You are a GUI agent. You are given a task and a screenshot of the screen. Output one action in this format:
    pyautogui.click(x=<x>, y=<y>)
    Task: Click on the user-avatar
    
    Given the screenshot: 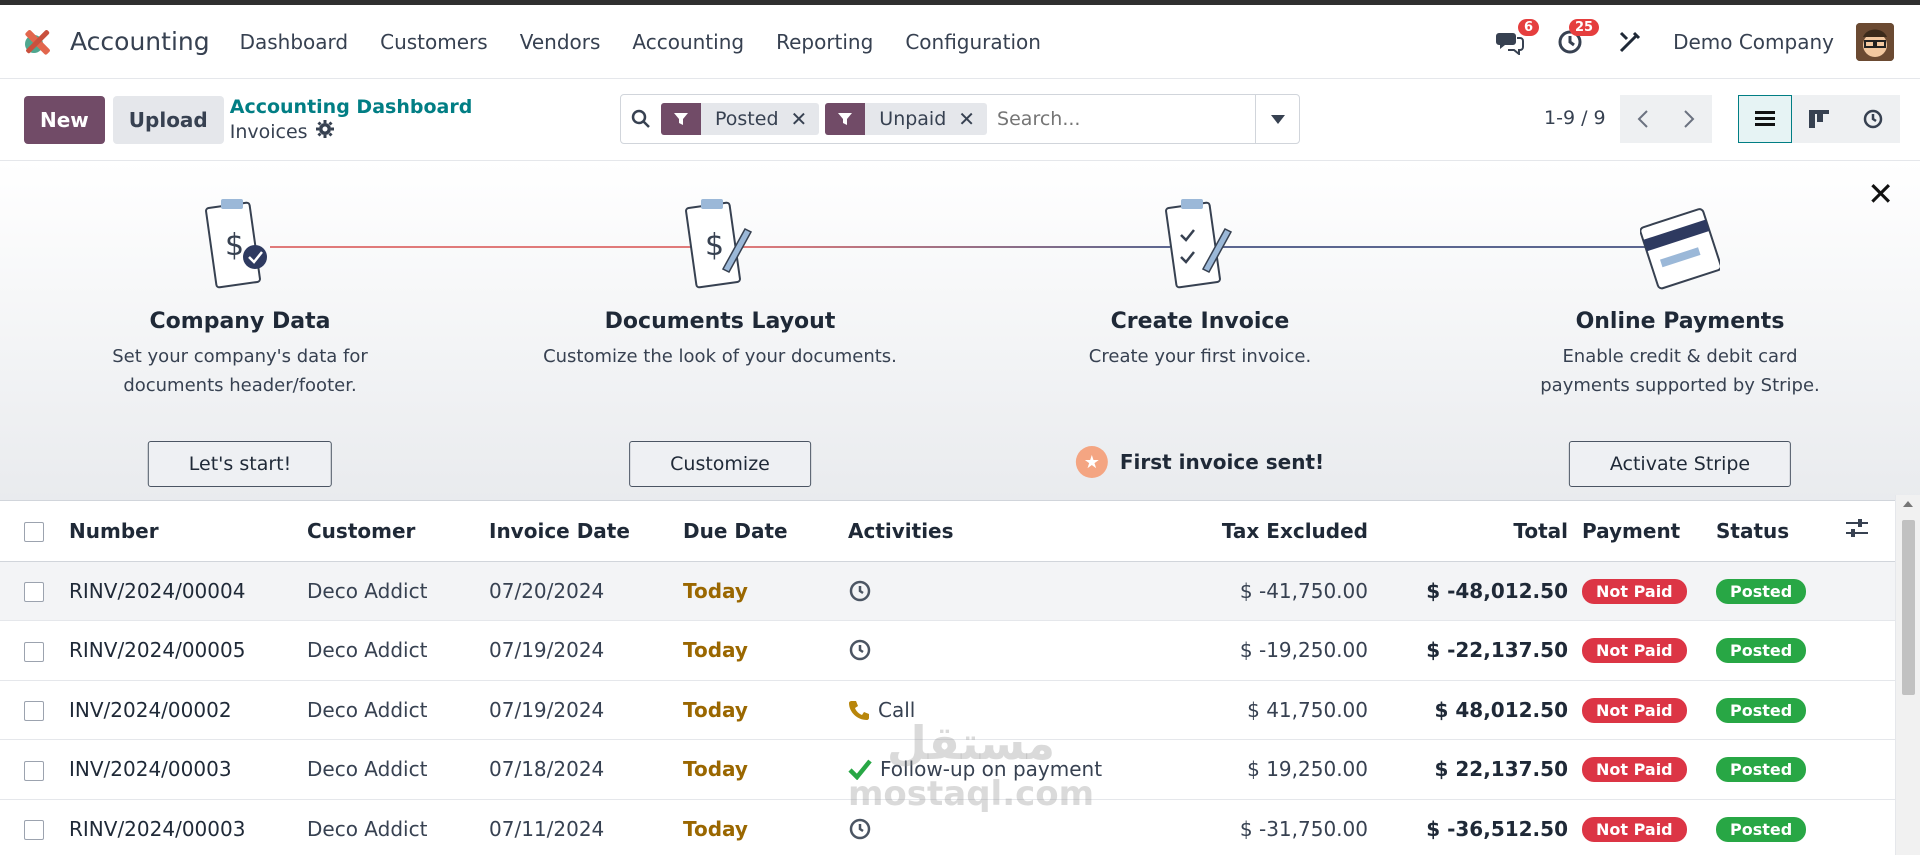 What is the action you would take?
    pyautogui.click(x=1875, y=41)
    